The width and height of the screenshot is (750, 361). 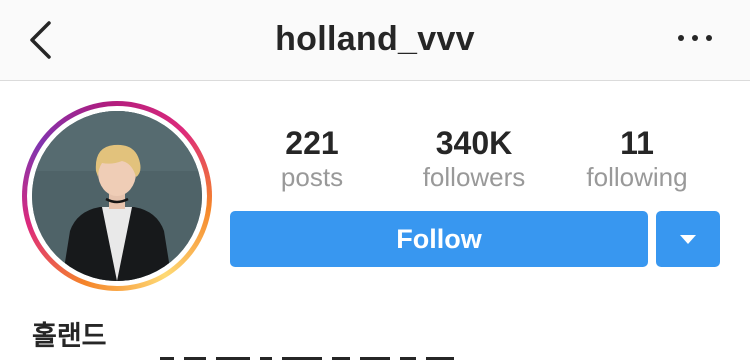 What do you see at coordinates (637, 177) in the screenshot?
I see `following-label: following` at bounding box center [637, 177].